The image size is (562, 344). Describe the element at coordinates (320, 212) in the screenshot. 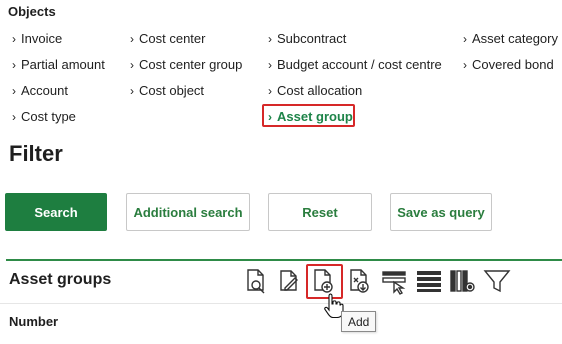

I see `reset-button: Reset` at that location.